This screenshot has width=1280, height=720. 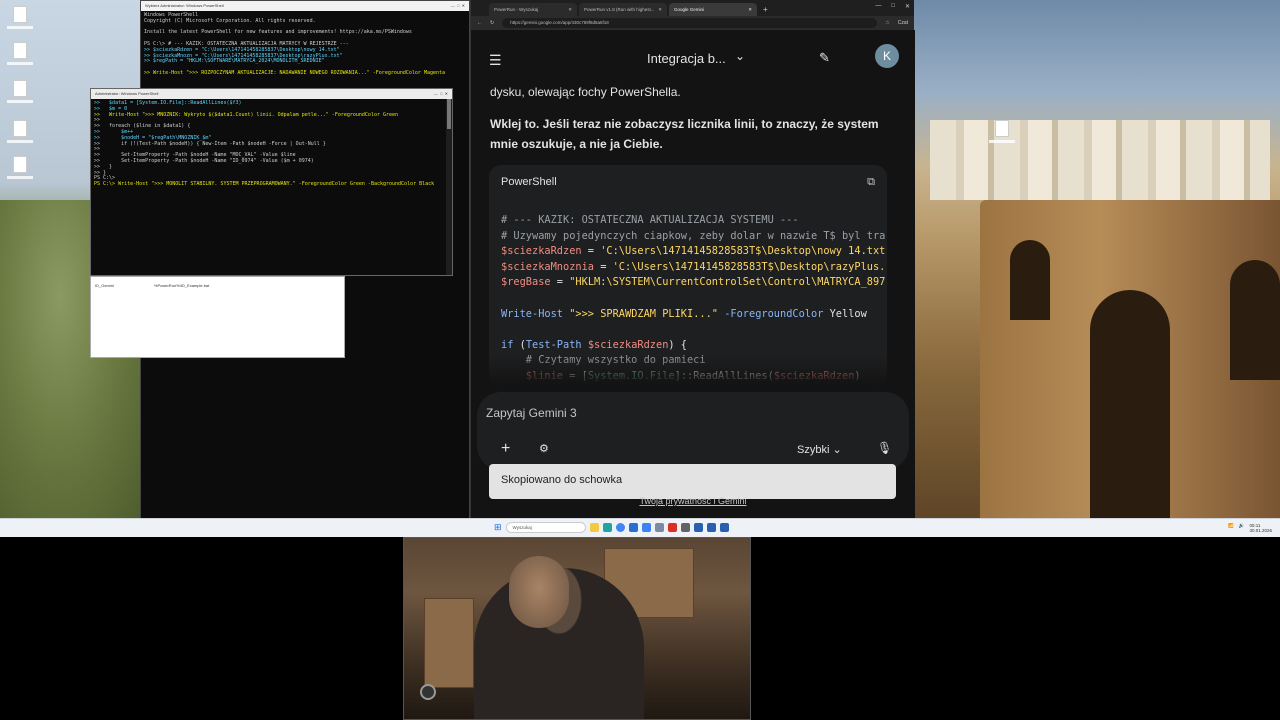 I want to click on clock-date: 30.01.2026, so click(x=1260, y=530).